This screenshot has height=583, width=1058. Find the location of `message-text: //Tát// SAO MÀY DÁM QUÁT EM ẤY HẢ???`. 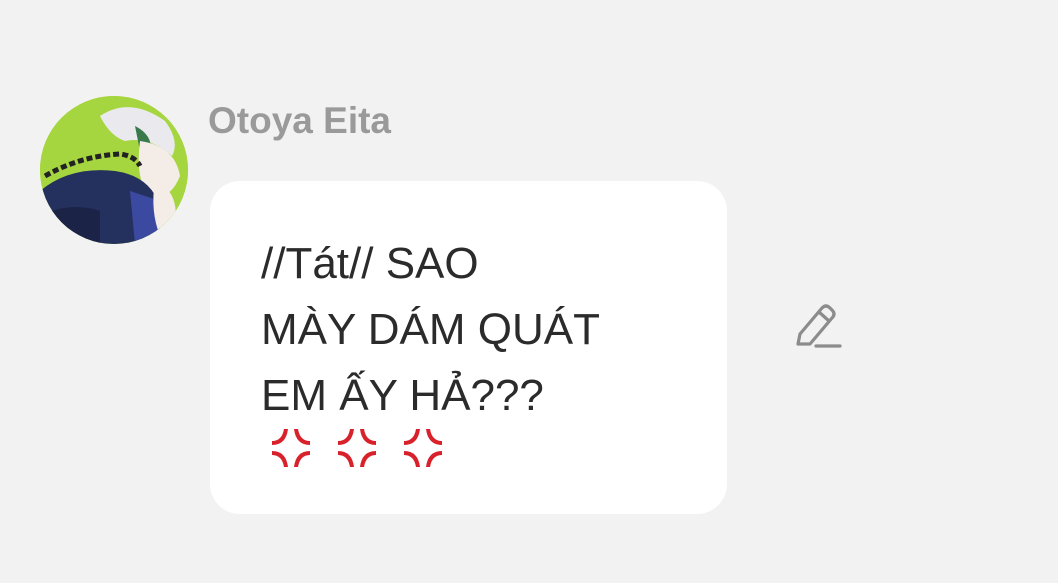

message-text: //Tát// SAO MÀY DÁM QUÁT EM ẤY HẢ??? is located at coordinates (476, 330).